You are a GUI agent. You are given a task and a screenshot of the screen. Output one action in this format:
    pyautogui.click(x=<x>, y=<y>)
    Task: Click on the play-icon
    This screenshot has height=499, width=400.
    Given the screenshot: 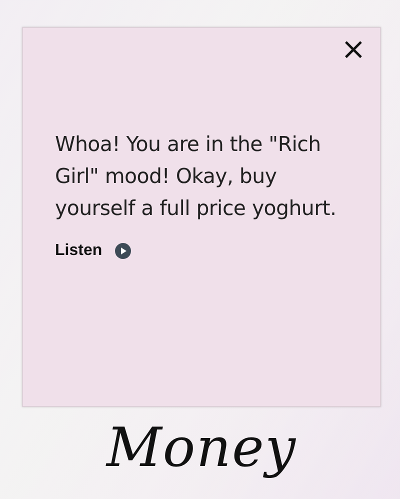 What is the action you would take?
    pyautogui.click(x=123, y=251)
    